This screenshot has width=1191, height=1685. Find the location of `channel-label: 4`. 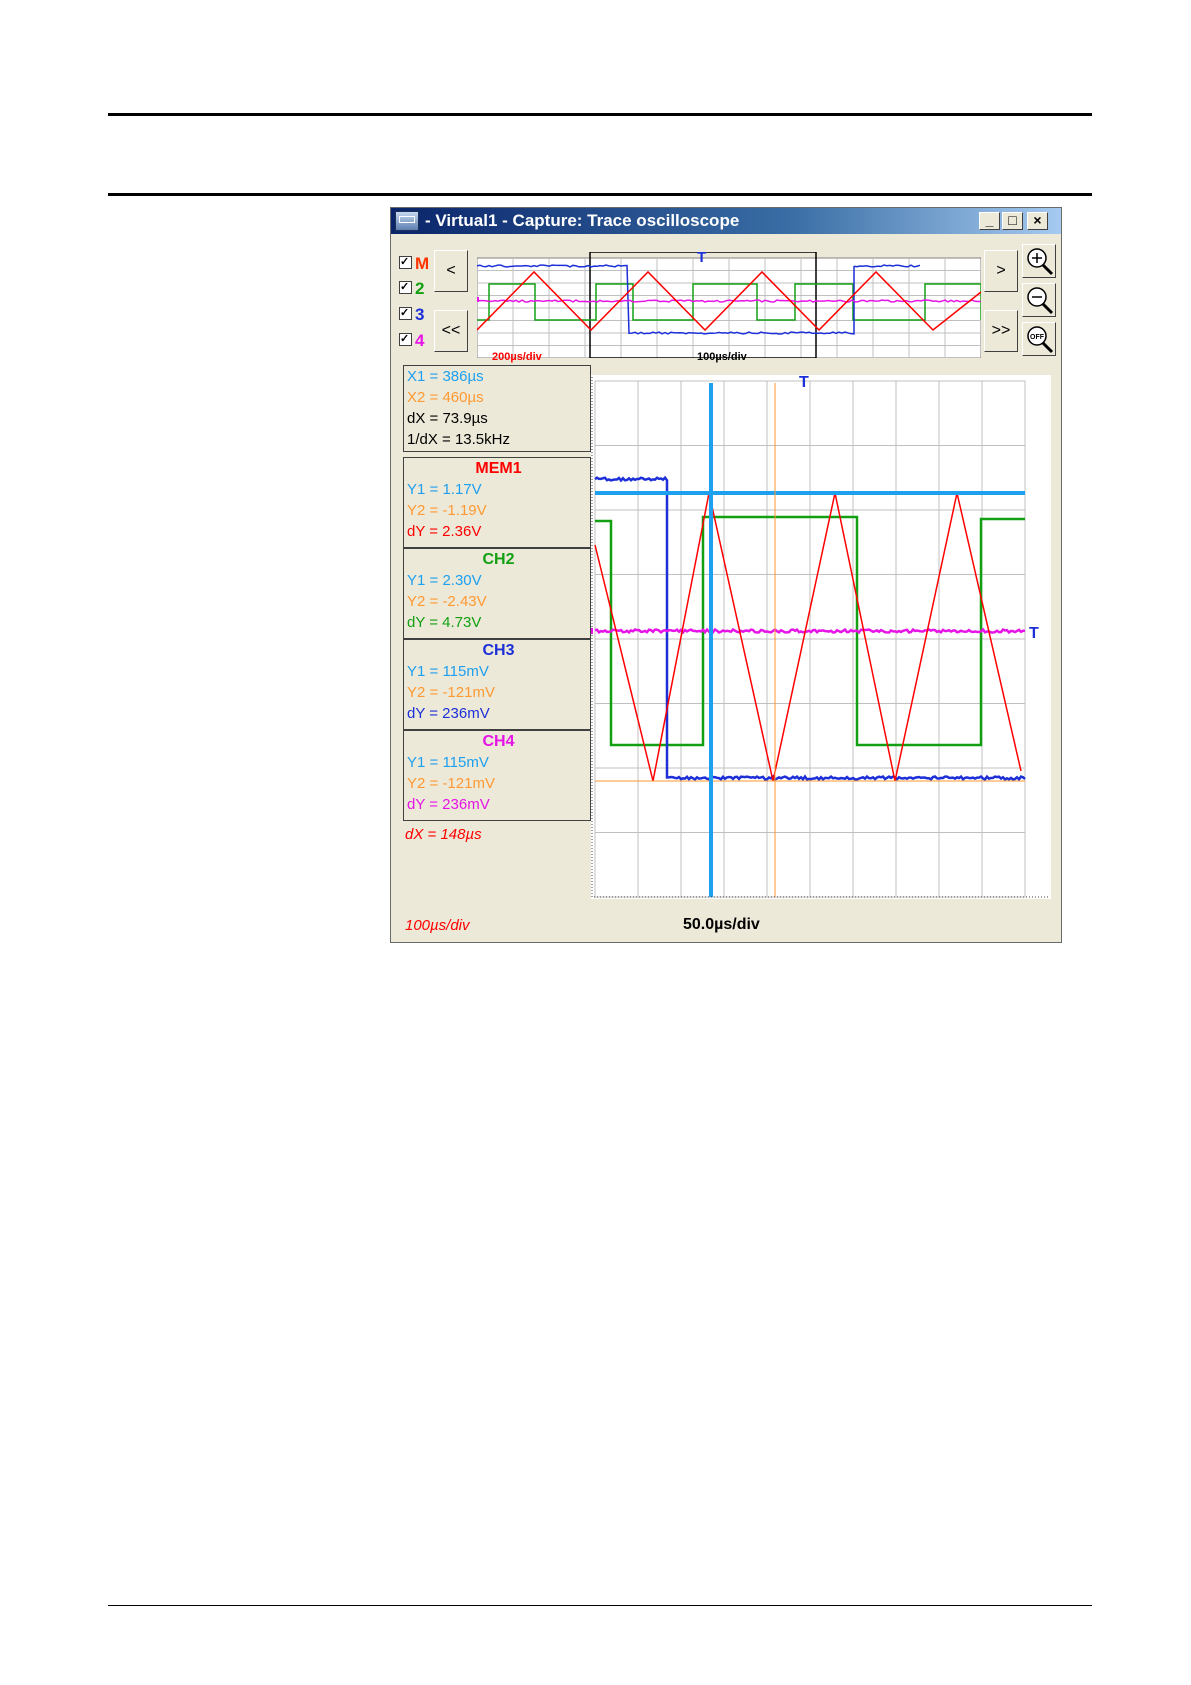

channel-label: 4 is located at coordinates (419, 340).